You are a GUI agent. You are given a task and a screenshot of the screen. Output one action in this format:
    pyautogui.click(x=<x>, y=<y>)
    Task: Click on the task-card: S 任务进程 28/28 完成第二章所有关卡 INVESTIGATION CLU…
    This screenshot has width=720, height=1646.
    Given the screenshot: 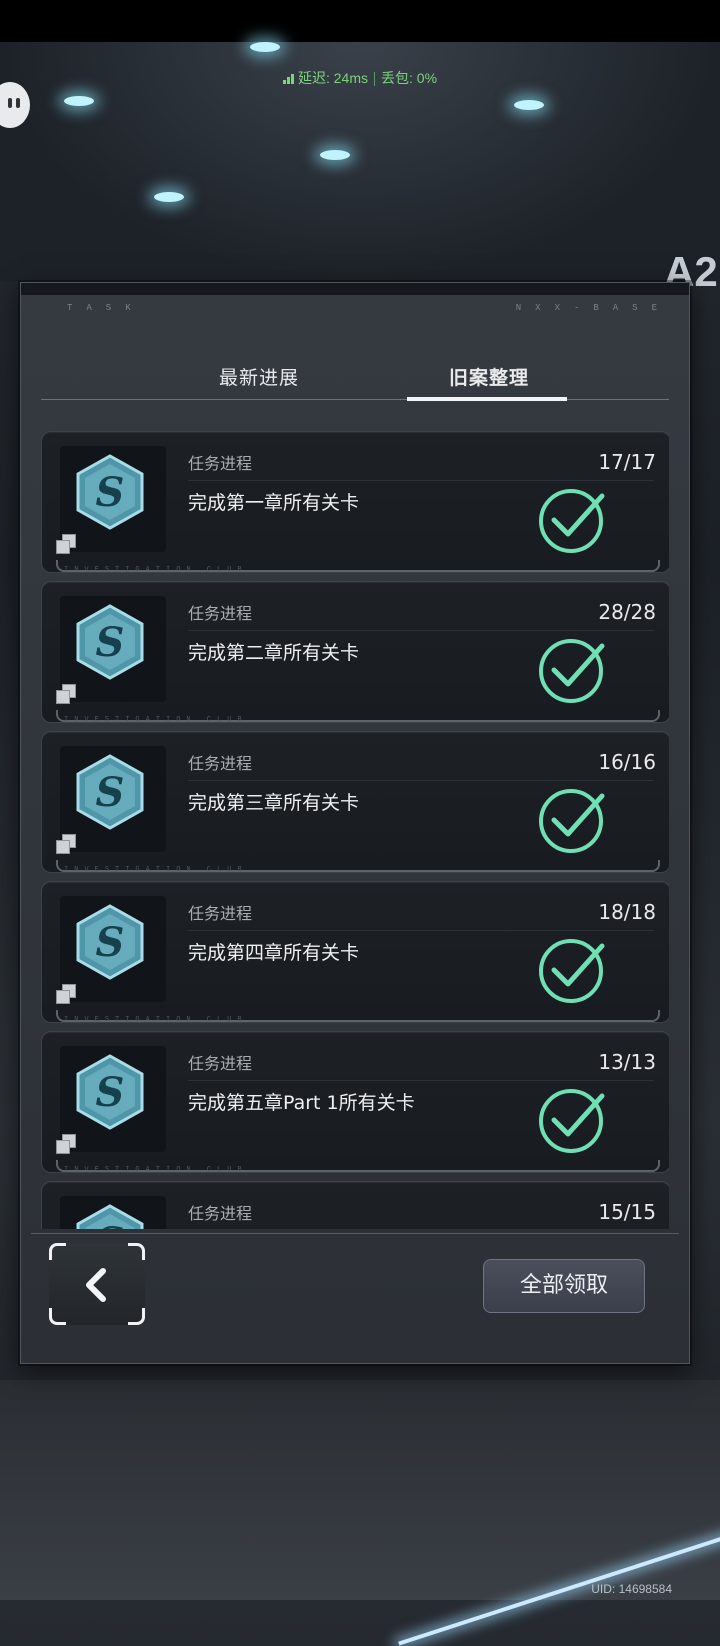 What is the action you would take?
    pyautogui.click(x=355, y=652)
    